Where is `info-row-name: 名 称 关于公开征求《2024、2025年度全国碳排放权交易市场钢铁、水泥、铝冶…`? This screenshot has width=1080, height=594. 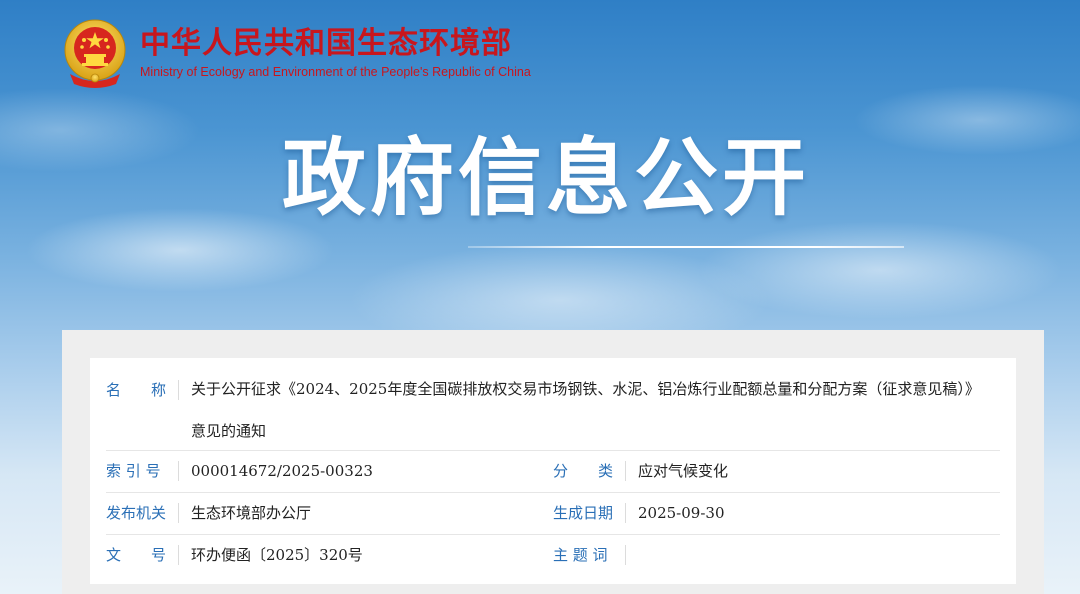
info-row-name: 名 称 关于公开征求《2024、2025年度全国碳排放权交易市场钢铁、水泥、铝冶… is located at coordinates (553, 404).